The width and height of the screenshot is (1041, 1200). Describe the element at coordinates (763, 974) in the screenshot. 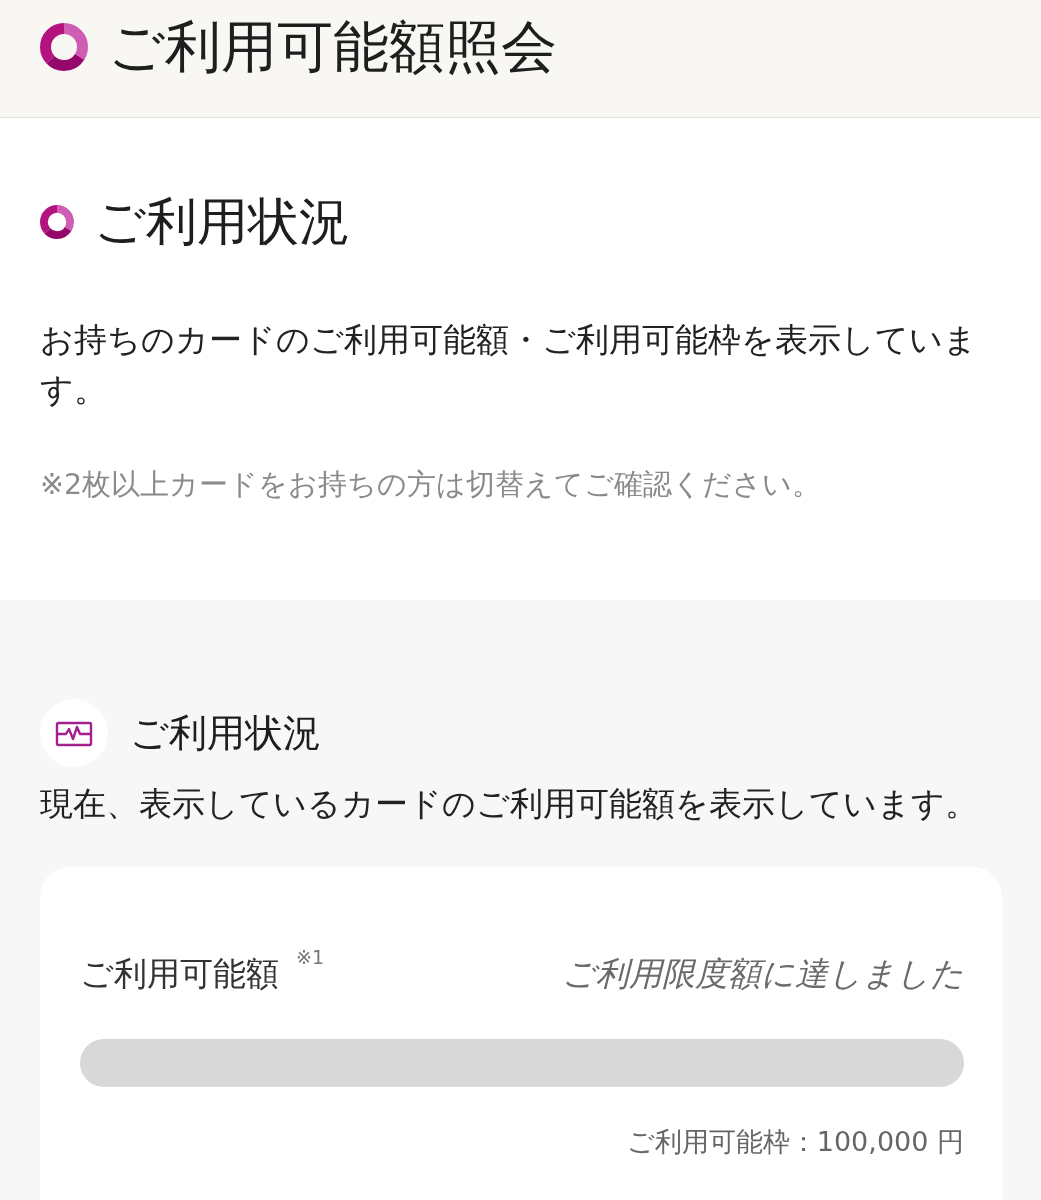

I see `status-text: ご利用限度額に達しました` at that location.